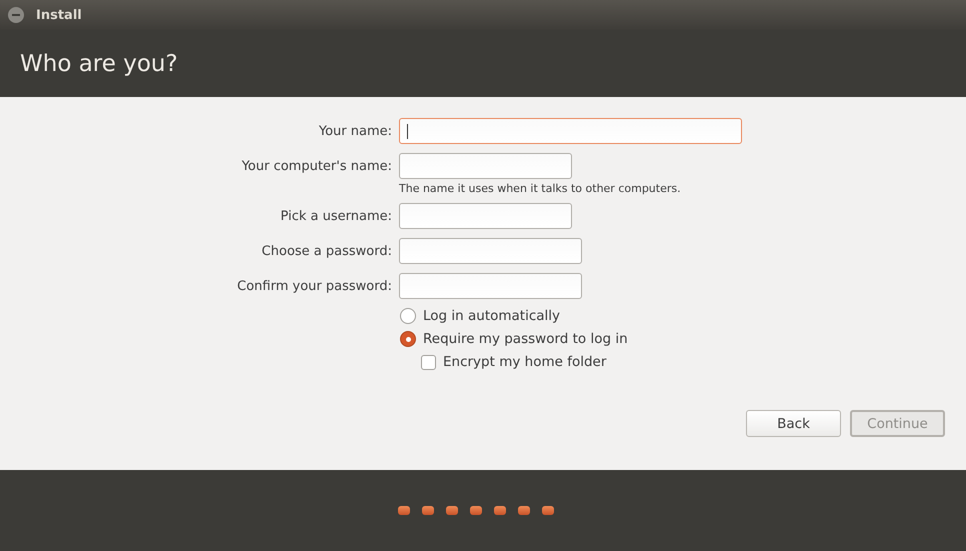 Image resolution: width=966 pixels, height=551 pixels. Describe the element at coordinates (355, 131) in the screenshot. I see `field-label: Your name:` at that location.